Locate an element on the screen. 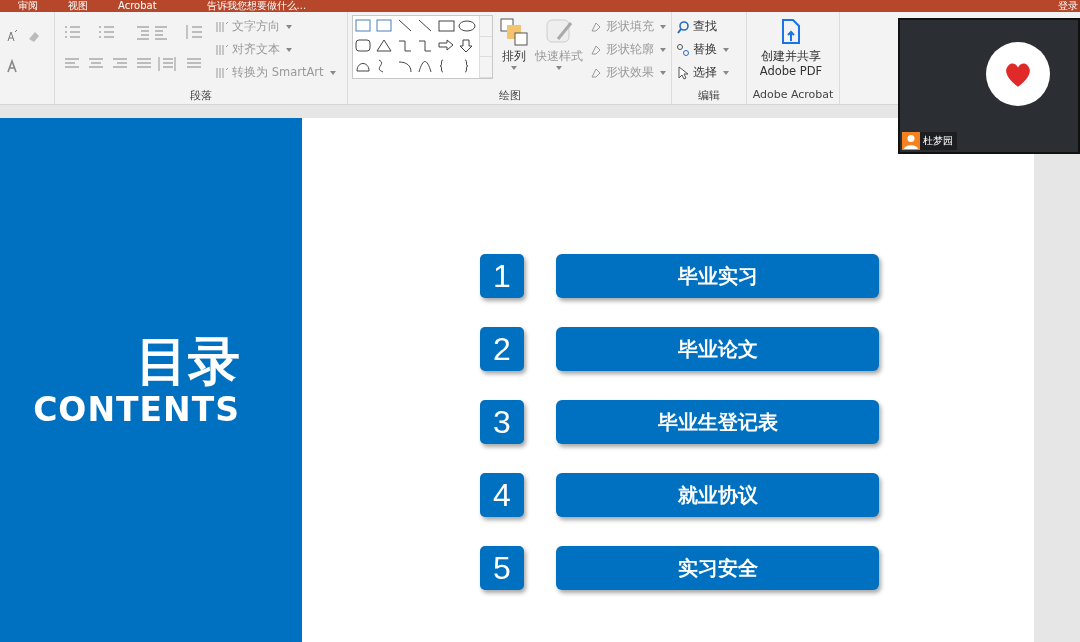 This screenshot has width=1080, height=642. participant-name: 杜梦园 is located at coordinates (938, 141).